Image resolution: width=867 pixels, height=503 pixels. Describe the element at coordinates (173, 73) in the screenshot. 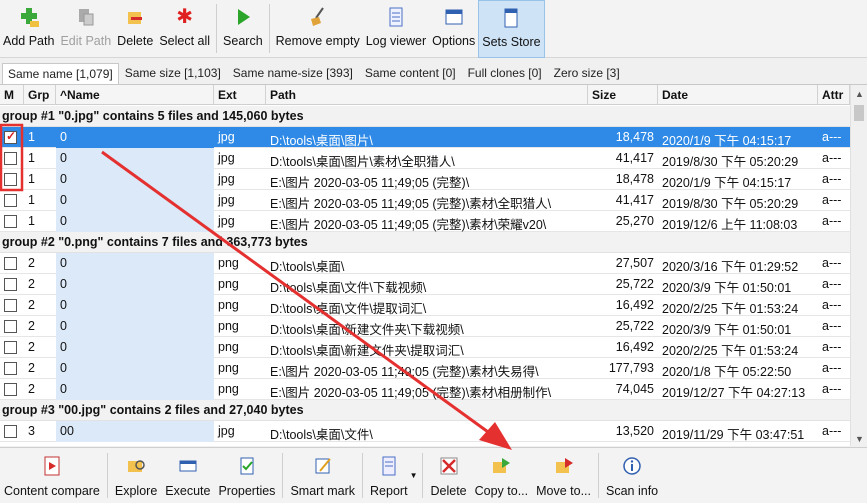

I see `tab-same-size: Same size [1,103]` at that location.